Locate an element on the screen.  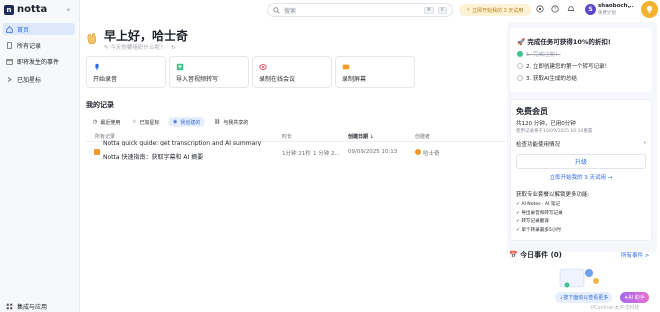
calendar-icon is located at coordinates (9, 61).